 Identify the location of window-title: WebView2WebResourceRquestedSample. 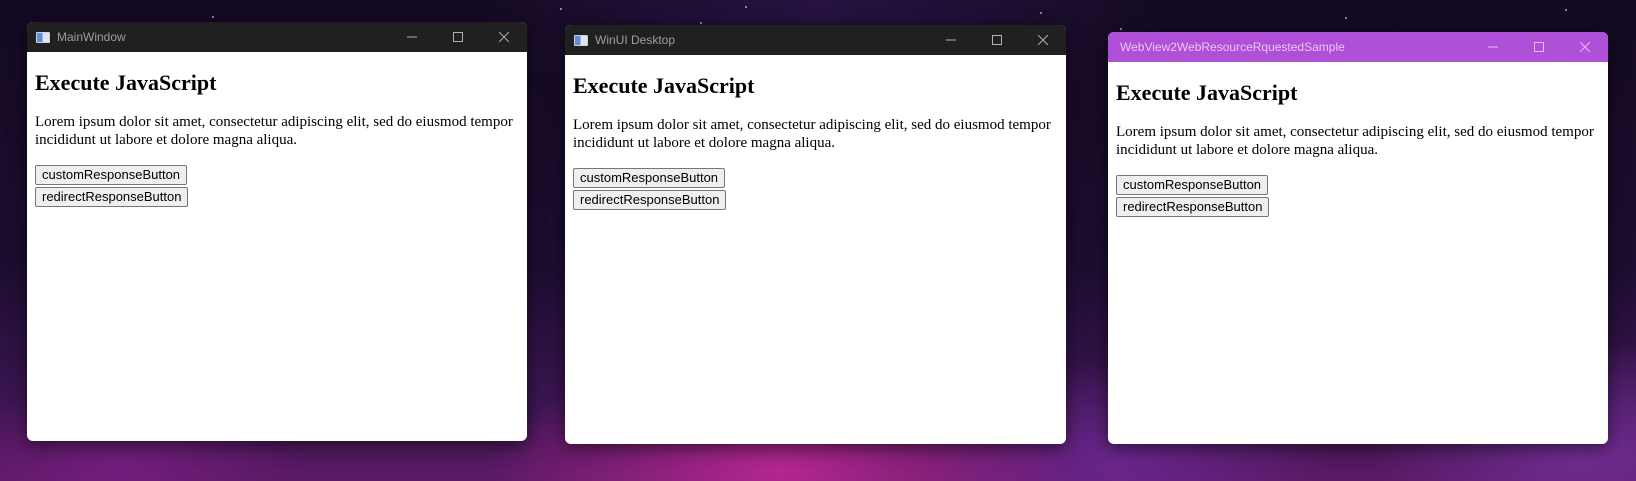
(1232, 47).